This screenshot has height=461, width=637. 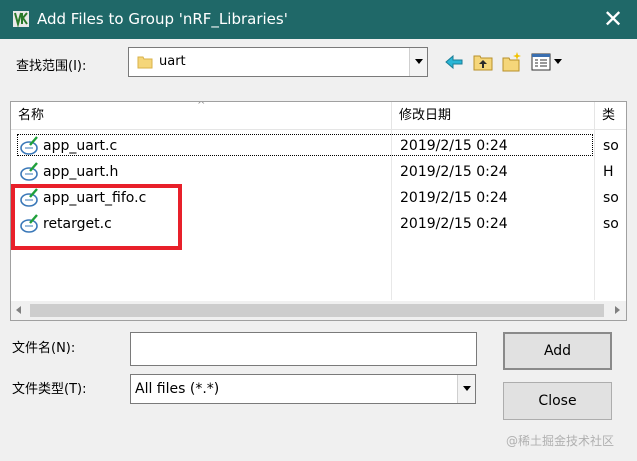 What do you see at coordinates (548, 62) in the screenshot?
I see `view-menu-icon` at bounding box center [548, 62].